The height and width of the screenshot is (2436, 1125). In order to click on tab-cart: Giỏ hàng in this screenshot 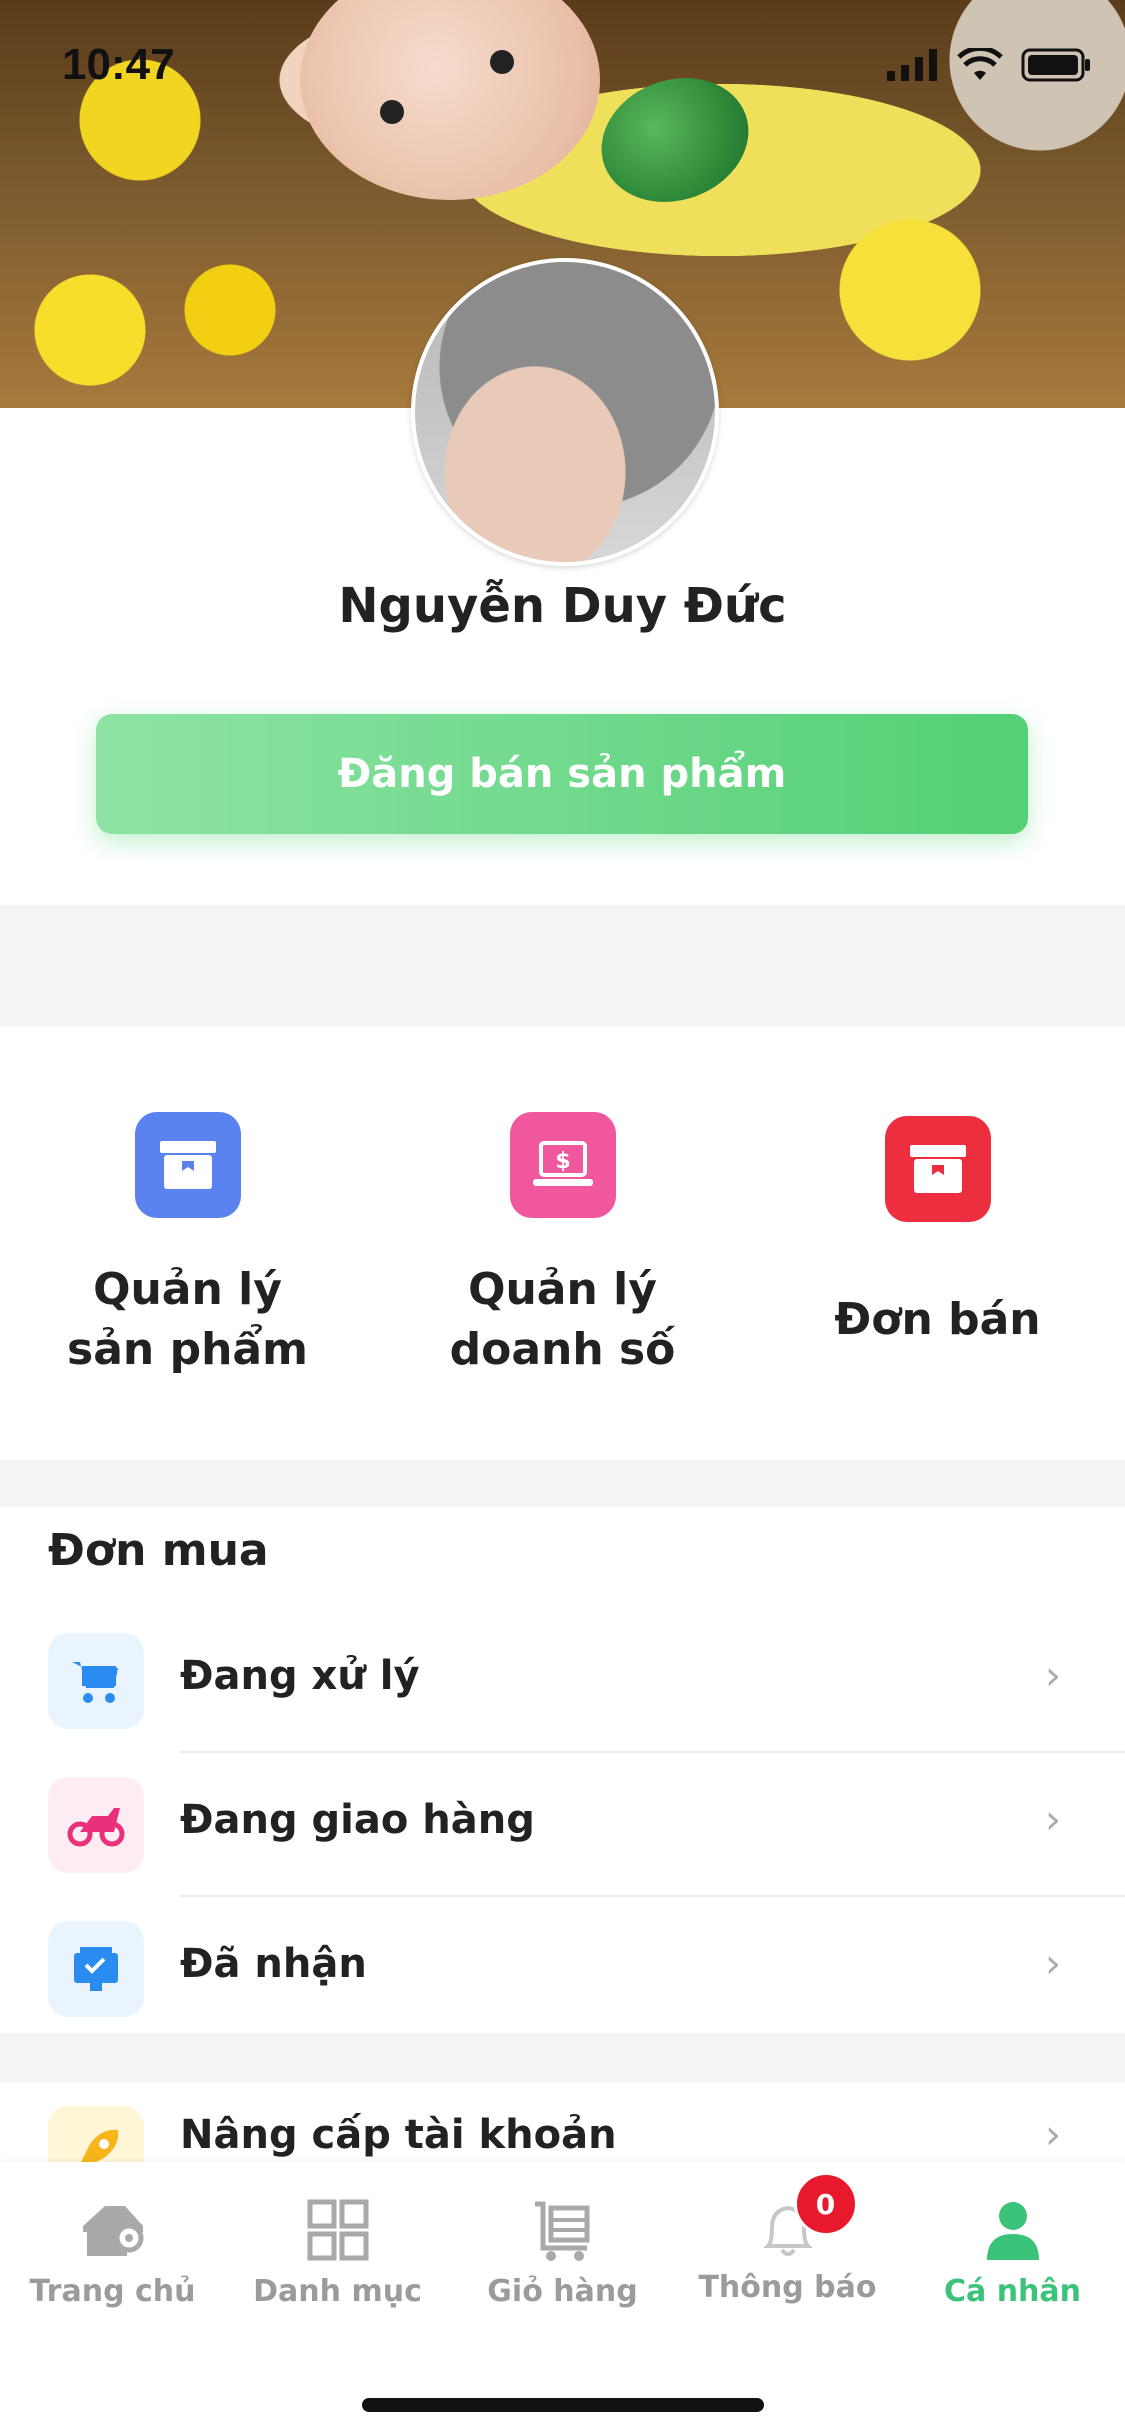, I will do `click(562, 2253)`.